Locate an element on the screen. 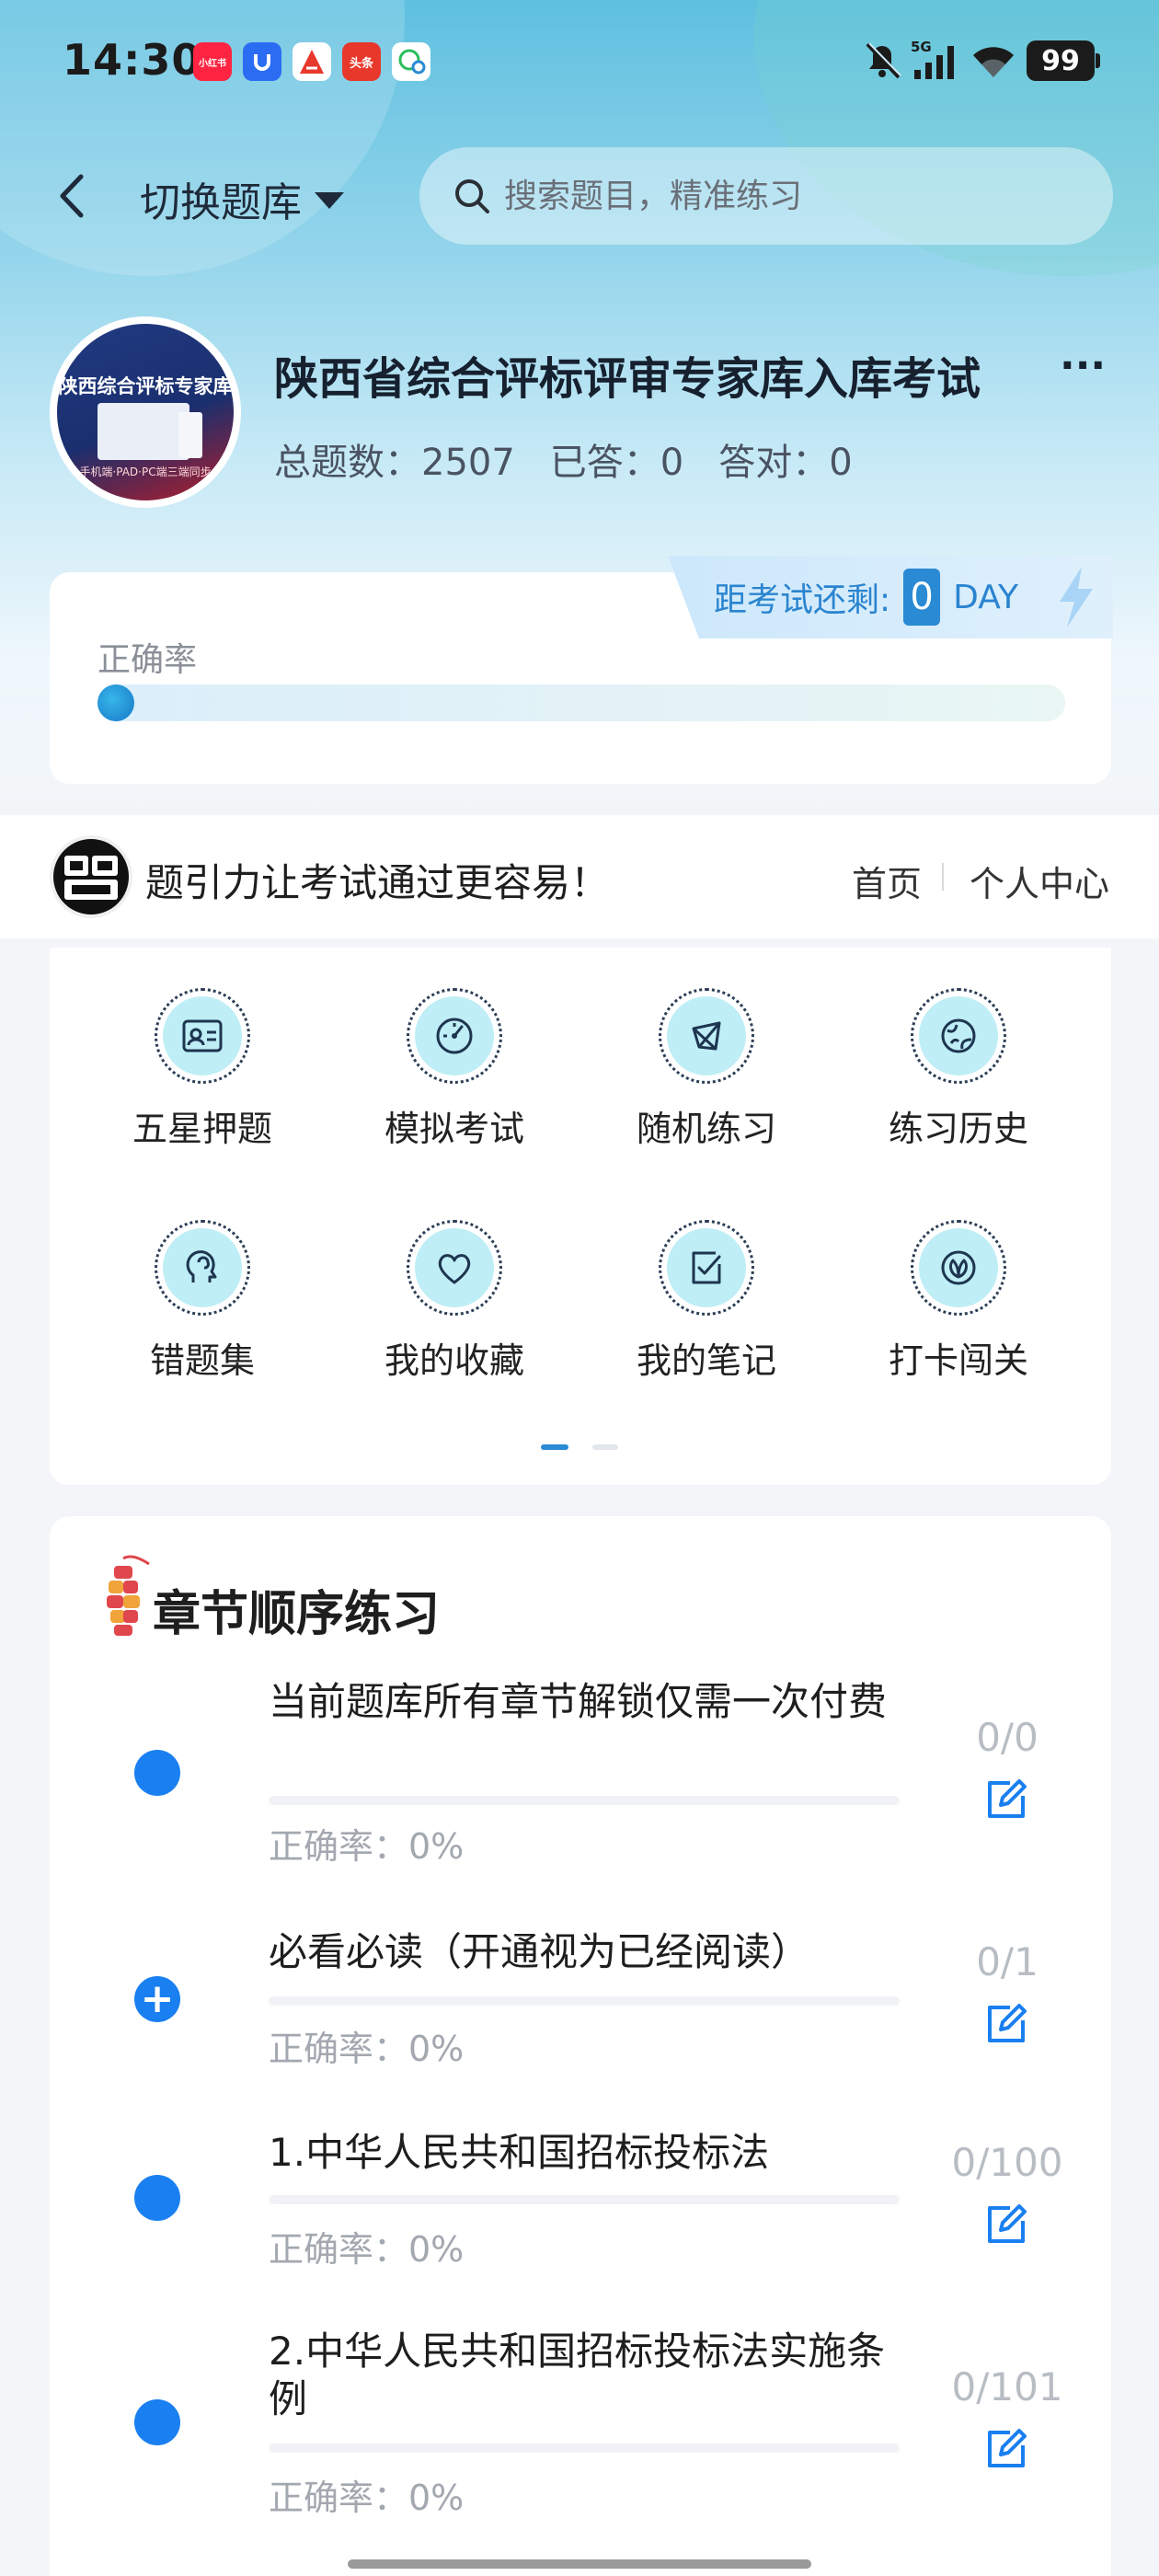 The height and width of the screenshot is (2576, 1159). cellular-signal-icon: 5G is located at coordinates (935, 61).